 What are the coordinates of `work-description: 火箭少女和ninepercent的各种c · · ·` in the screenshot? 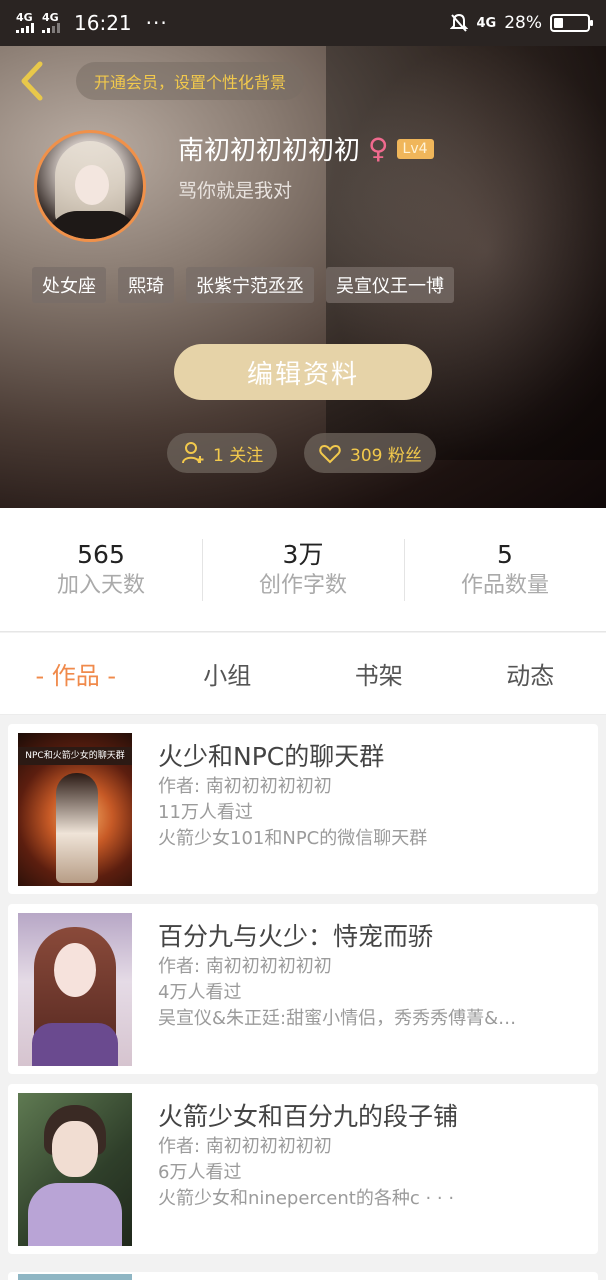 It's located at (306, 1198).